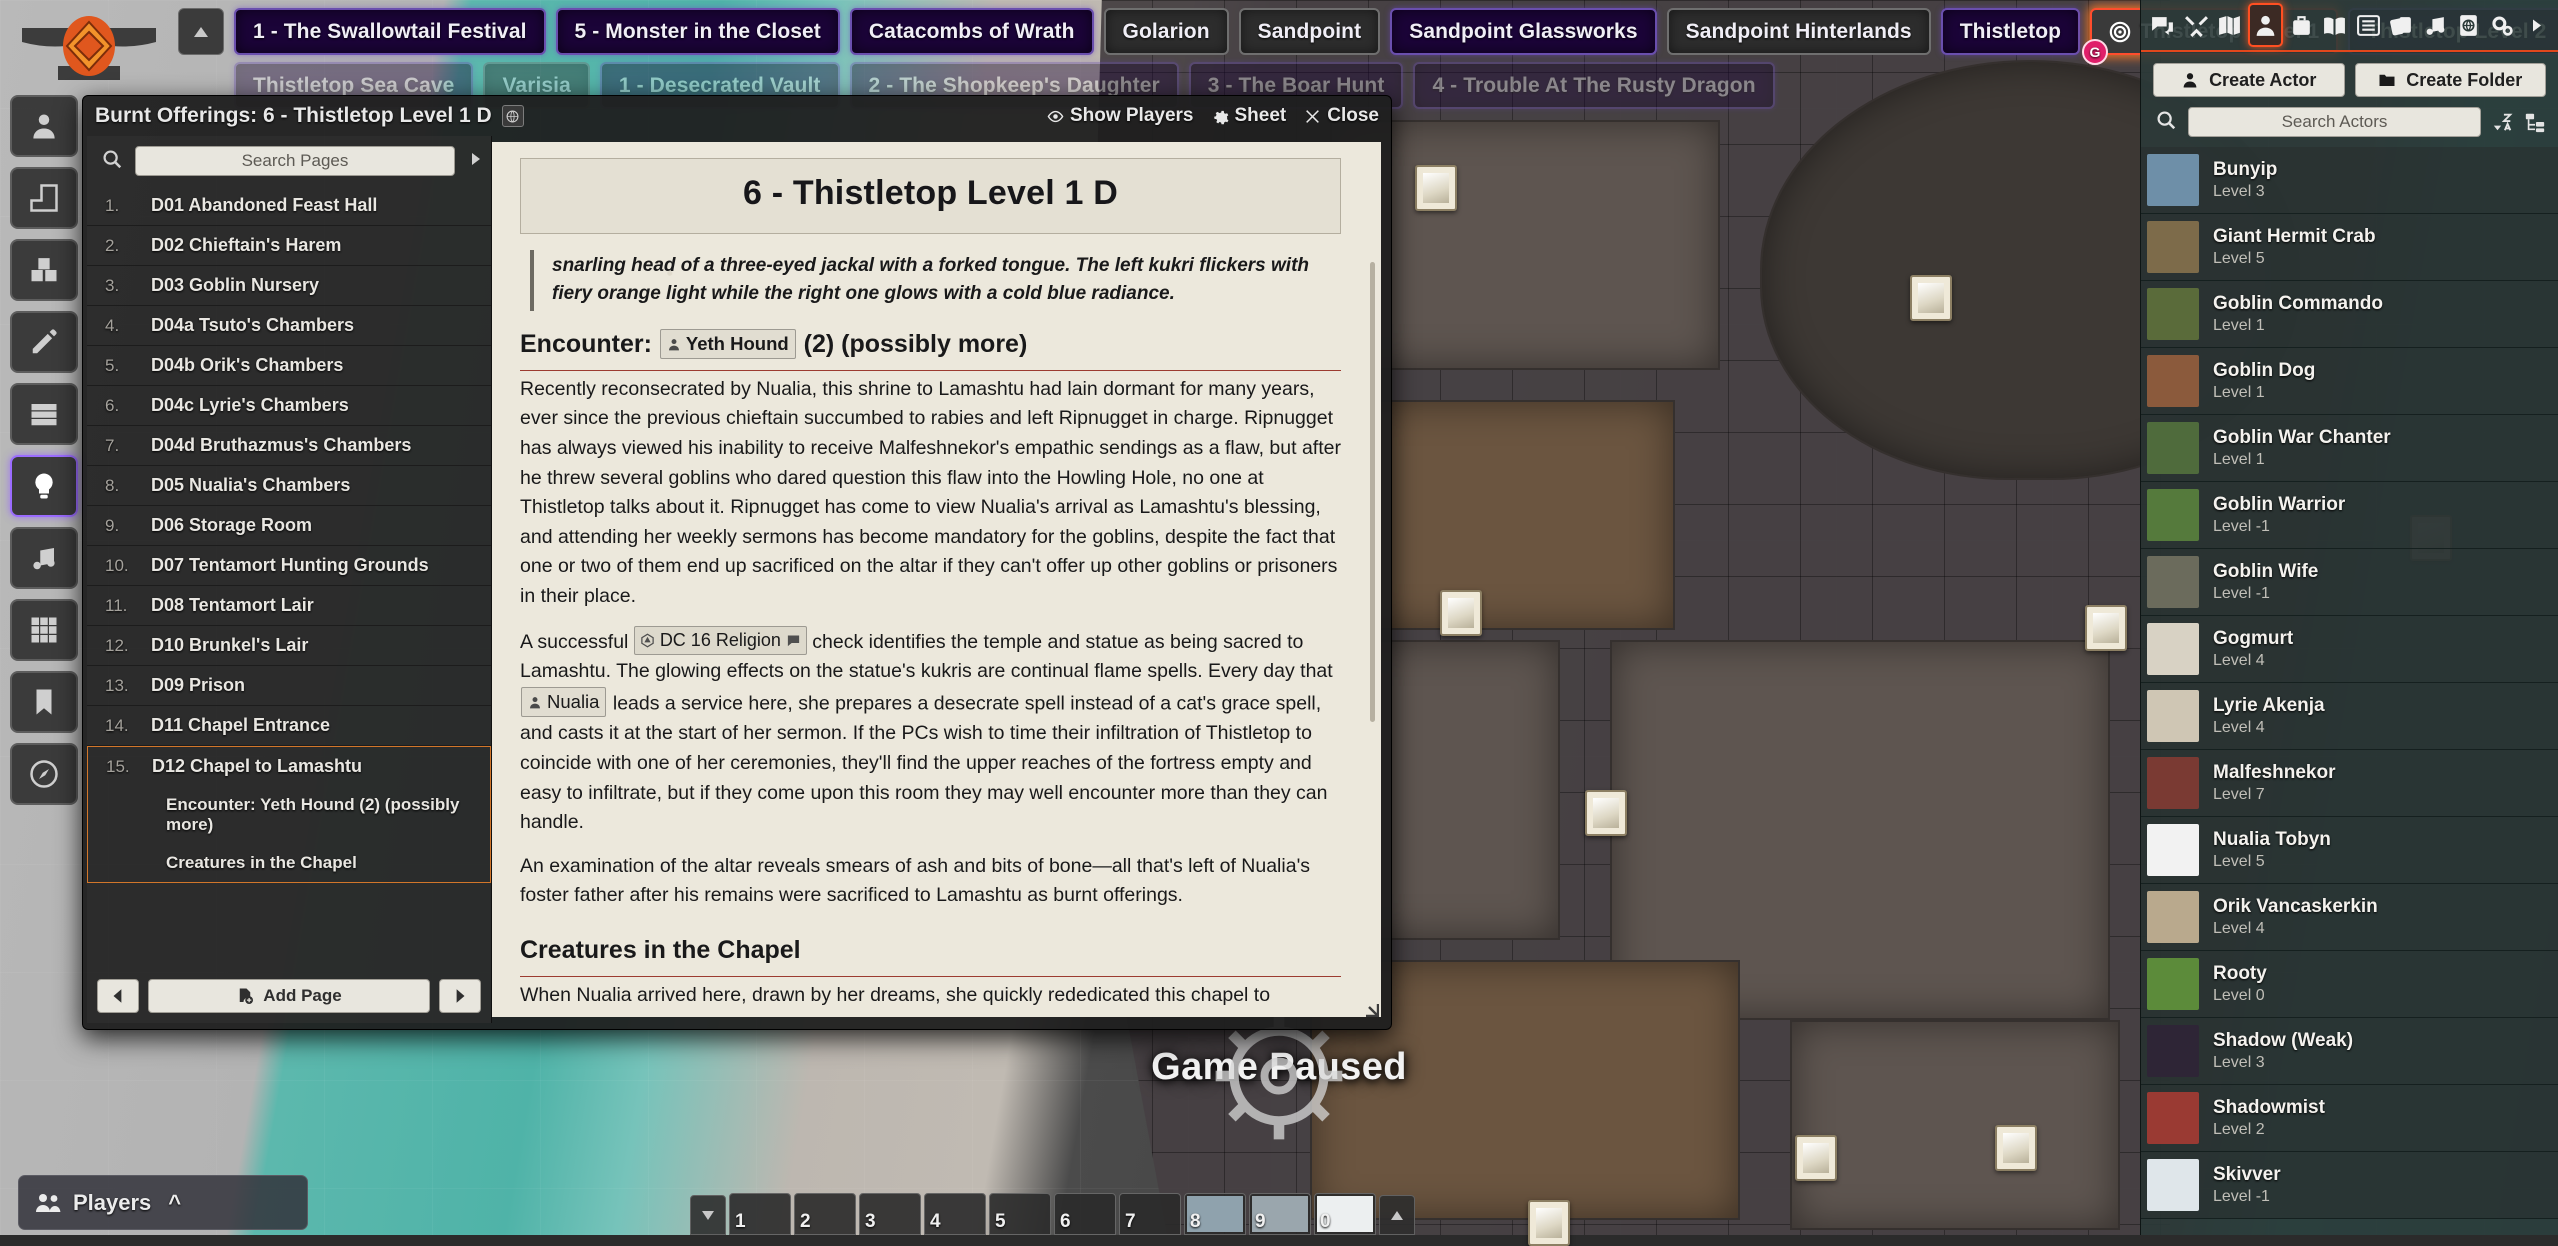  Describe the element at coordinates (44, 198) in the screenshot. I see `measure-template-controls-button` at that location.